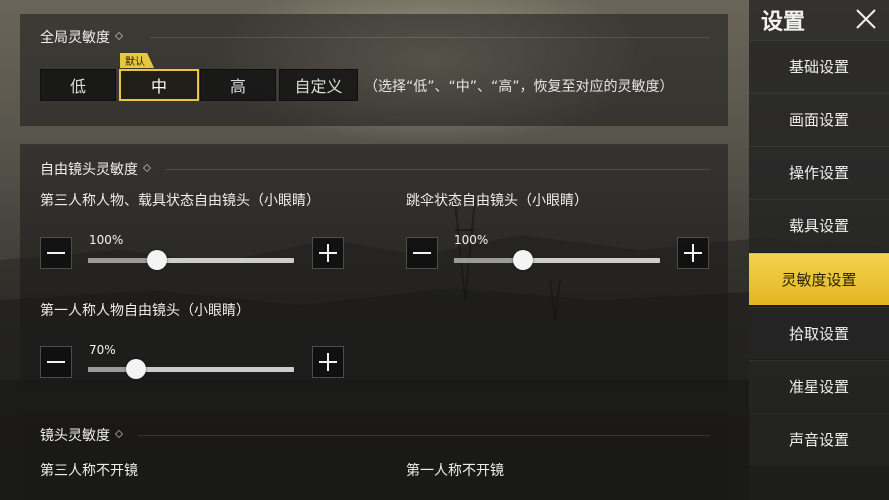 Image resolution: width=889 pixels, height=500 pixels. I want to click on sidebar-item-label: 拾取设置, so click(818, 334).